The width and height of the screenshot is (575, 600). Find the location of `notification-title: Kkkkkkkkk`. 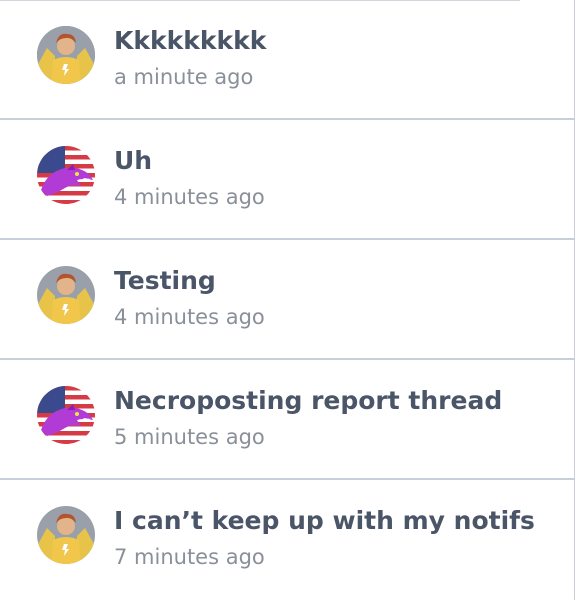

notification-title: Kkkkkkkkk is located at coordinates (190, 41).